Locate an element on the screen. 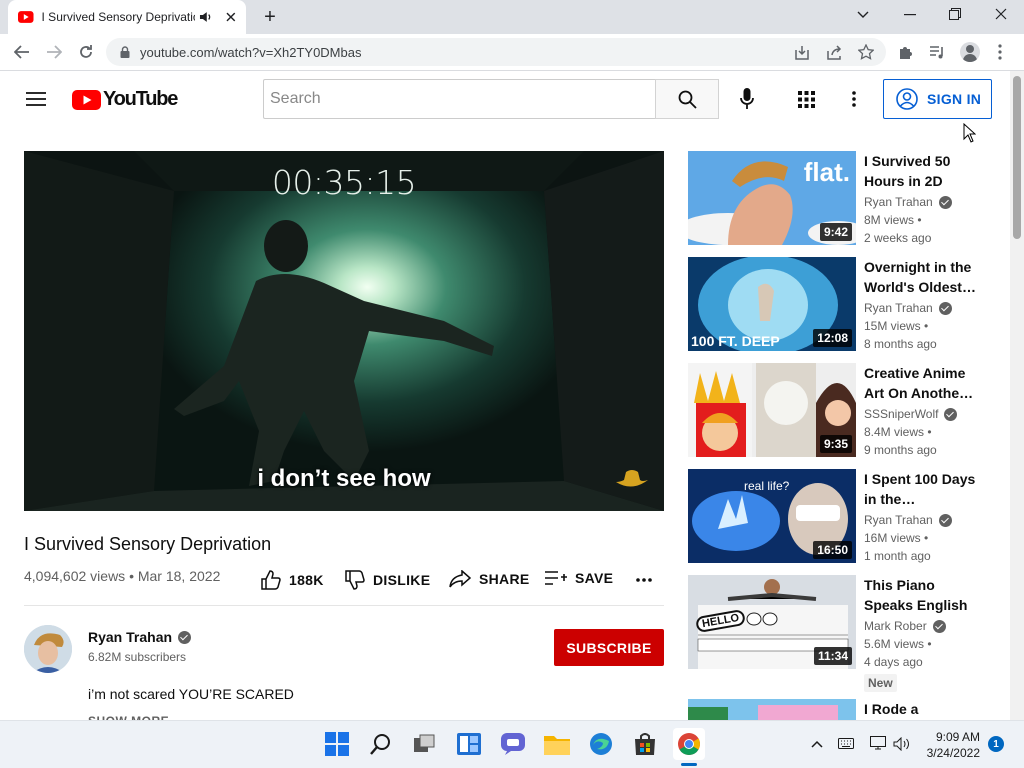 The width and height of the screenshot is (1024, 768). recommendation-channel-text: Mark Rober is located at coordinates (895, 626).